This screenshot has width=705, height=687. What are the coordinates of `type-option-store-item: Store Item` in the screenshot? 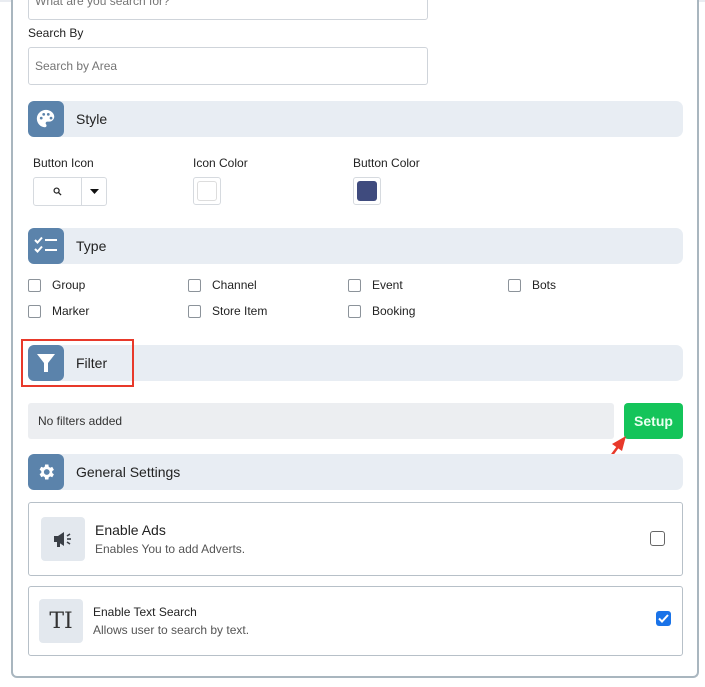 It's located at (227, 311).